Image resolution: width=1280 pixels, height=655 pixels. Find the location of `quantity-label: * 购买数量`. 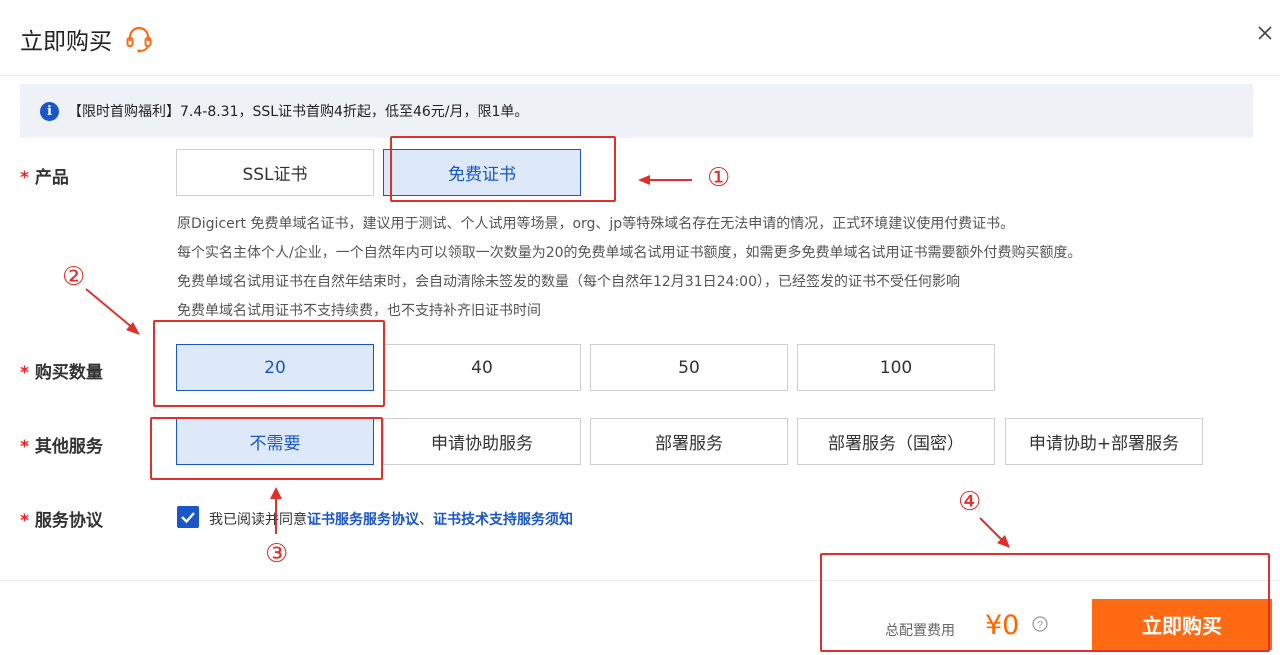

quantity-label: * 购买数量 is located at coordinates (61, 373).